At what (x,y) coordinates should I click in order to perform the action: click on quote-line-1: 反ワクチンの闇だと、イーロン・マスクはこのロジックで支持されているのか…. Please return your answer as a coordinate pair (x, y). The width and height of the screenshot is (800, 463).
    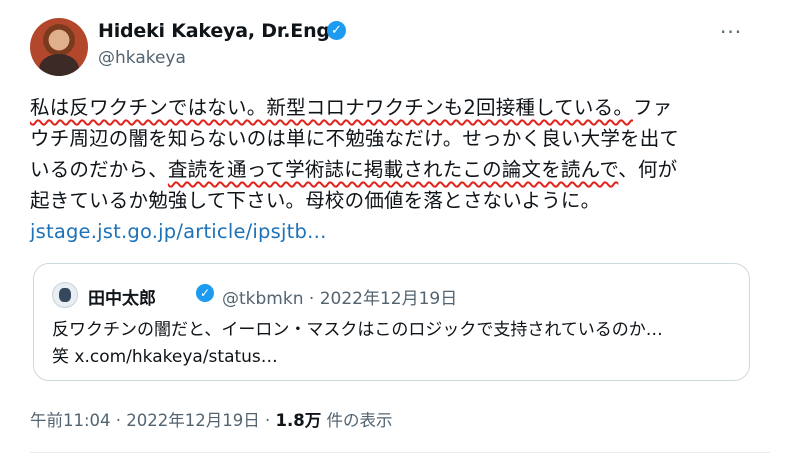
    Looking at the image, I should click on (357, 330).